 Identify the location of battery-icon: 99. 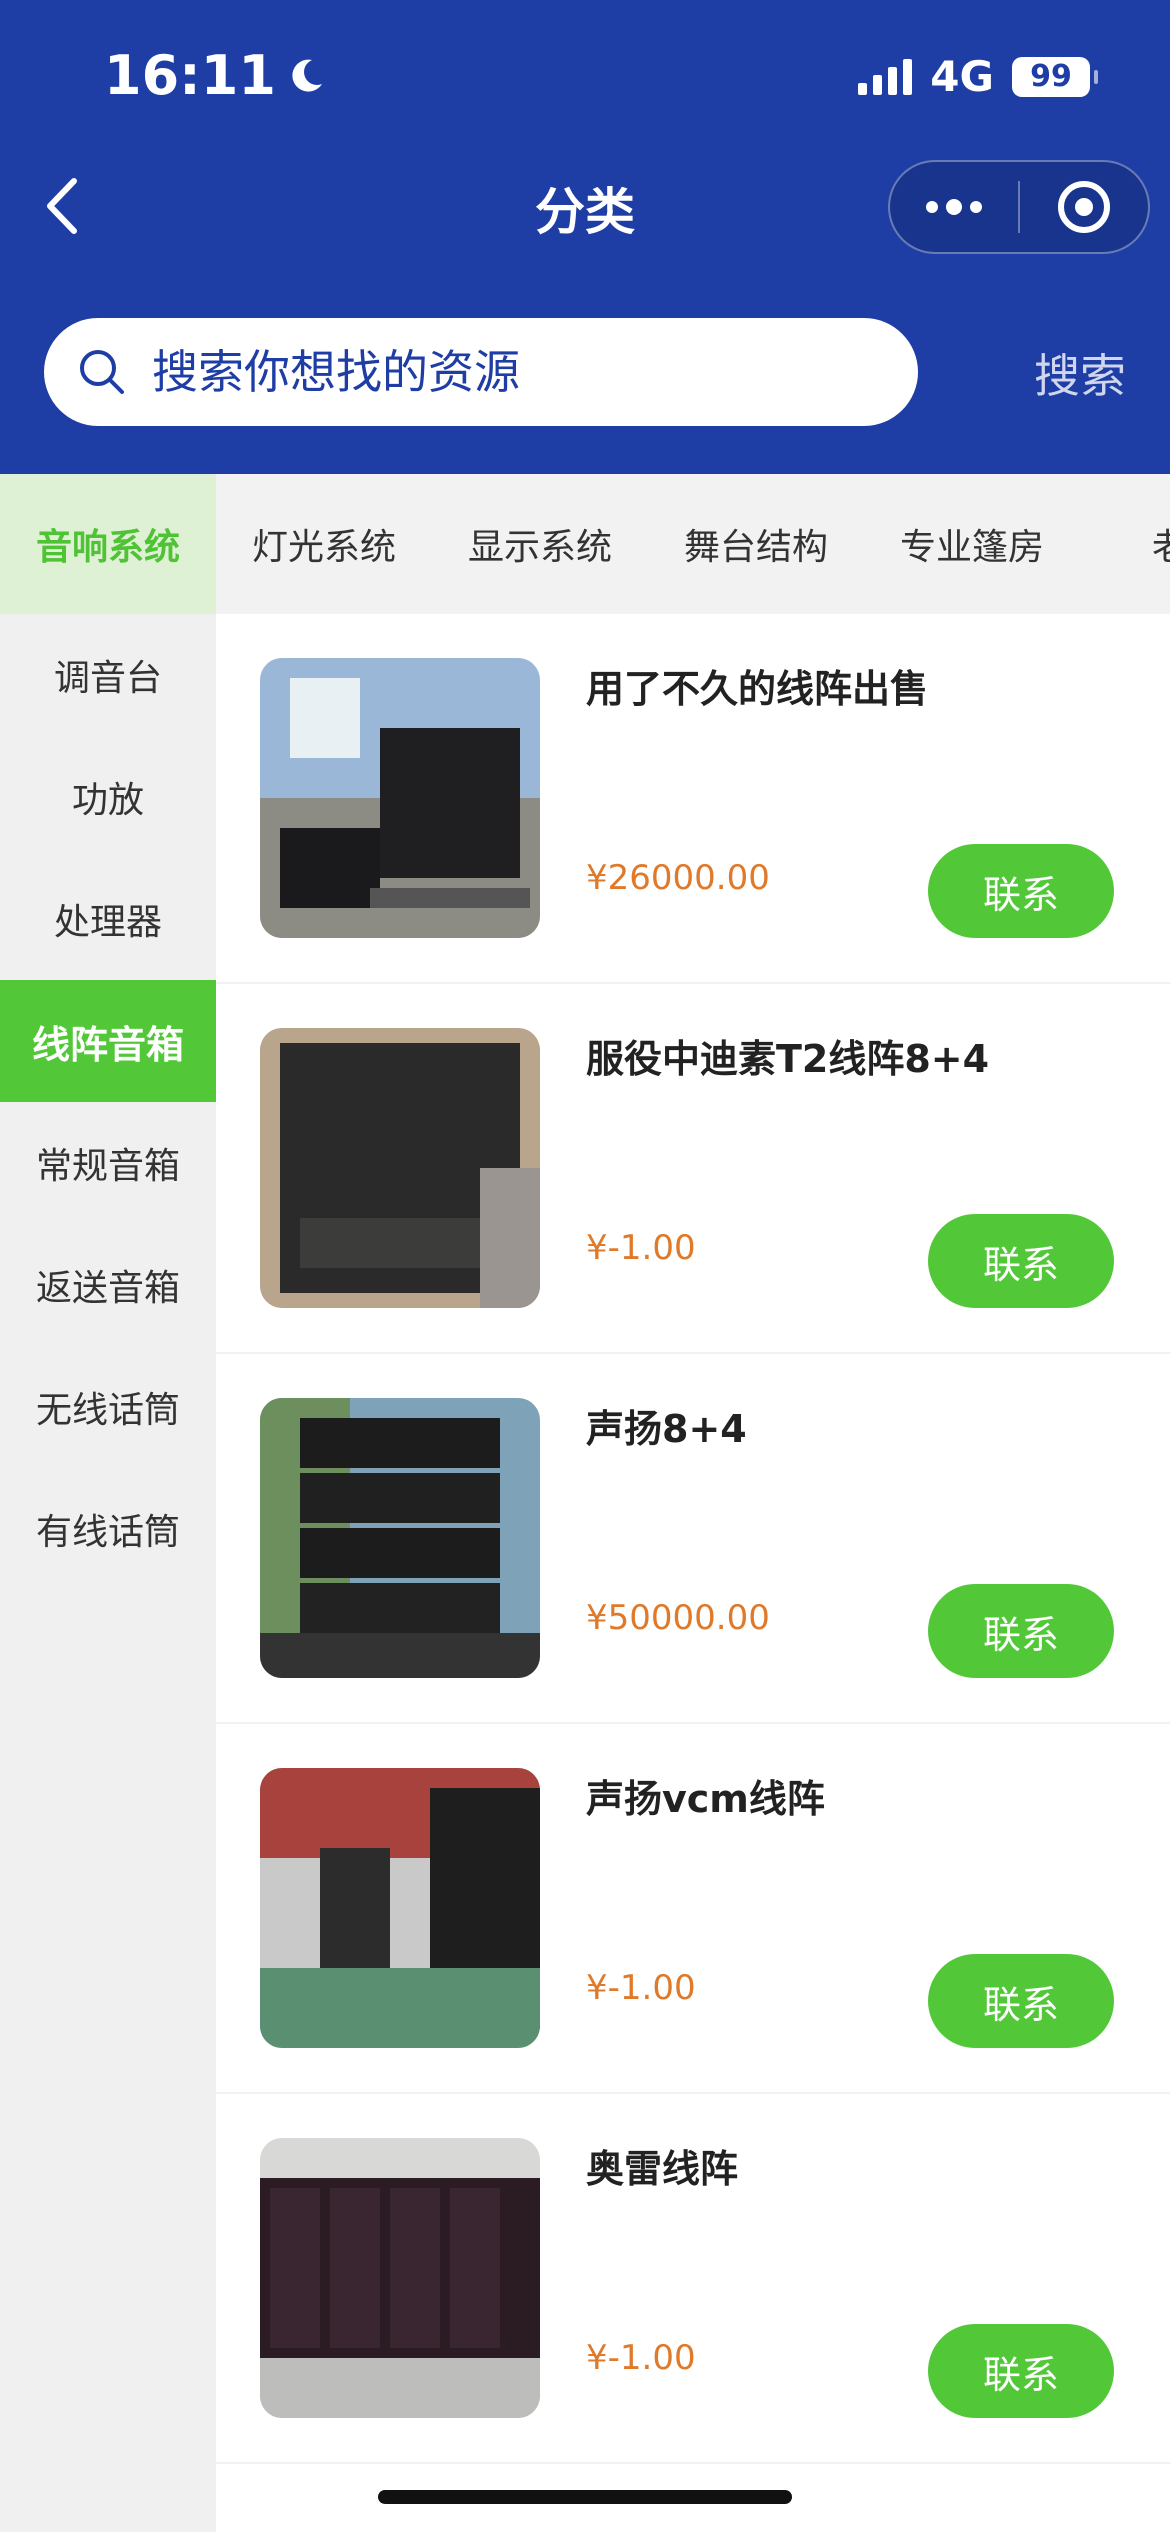
(1055, 76).